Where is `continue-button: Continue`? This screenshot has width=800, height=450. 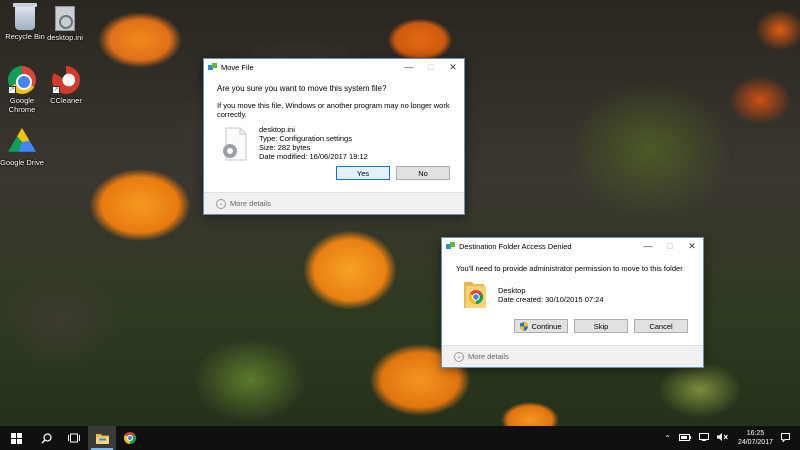 continue-button: Continue is located at coordinates (541, 326).